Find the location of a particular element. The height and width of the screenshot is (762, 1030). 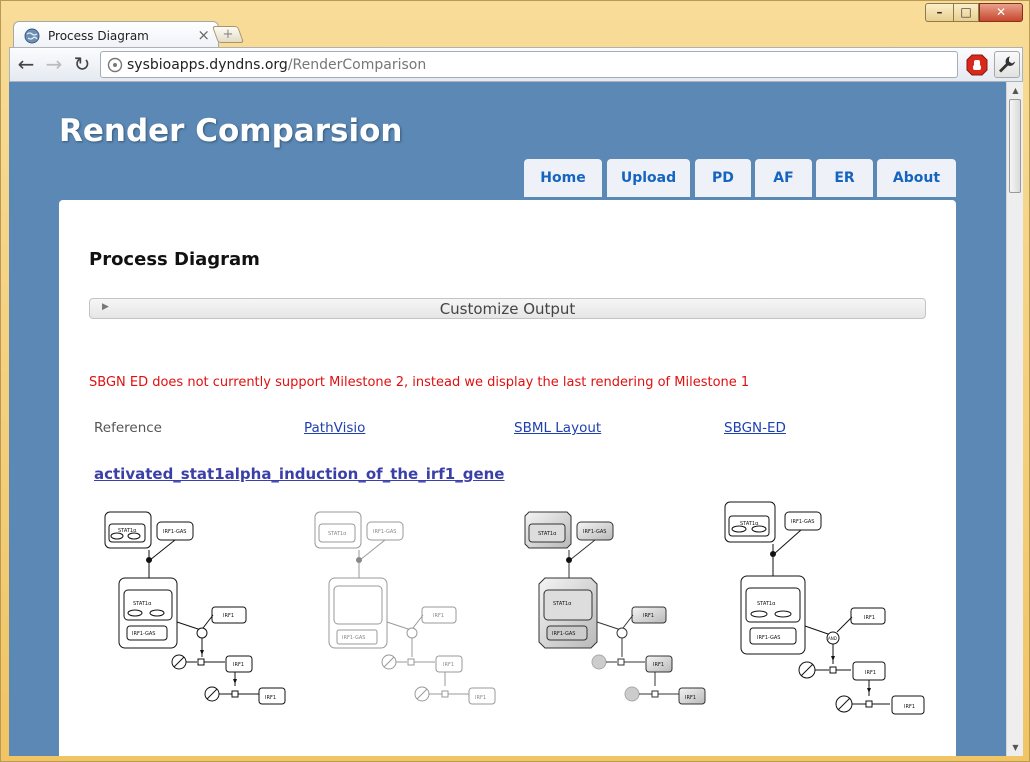

customize-output-toggle: ▶ Customize Output is located at coordinates (507, 308).